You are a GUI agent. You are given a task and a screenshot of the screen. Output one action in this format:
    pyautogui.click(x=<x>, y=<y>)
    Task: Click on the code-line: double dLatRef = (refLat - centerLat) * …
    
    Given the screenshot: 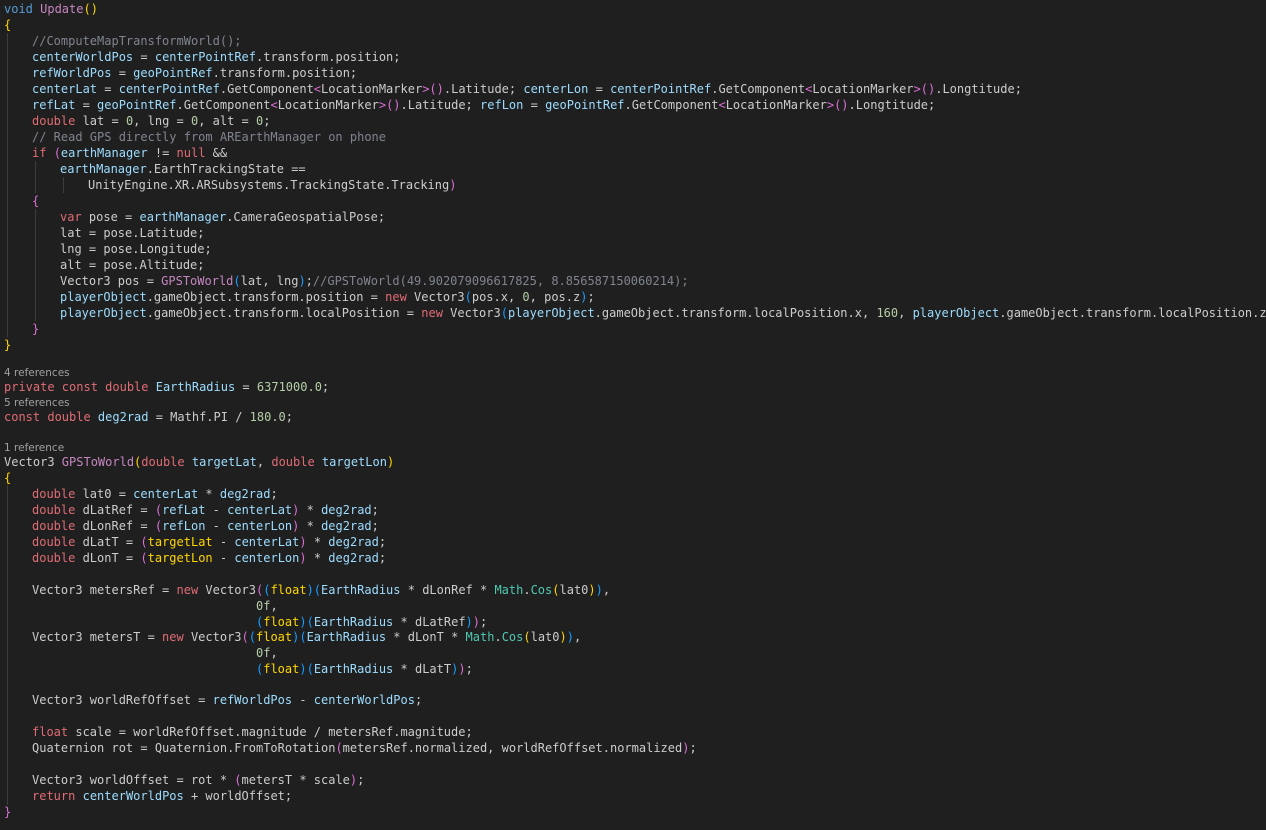 What is the action you would take?
    pyautogui.click(x=191, y=510)
    